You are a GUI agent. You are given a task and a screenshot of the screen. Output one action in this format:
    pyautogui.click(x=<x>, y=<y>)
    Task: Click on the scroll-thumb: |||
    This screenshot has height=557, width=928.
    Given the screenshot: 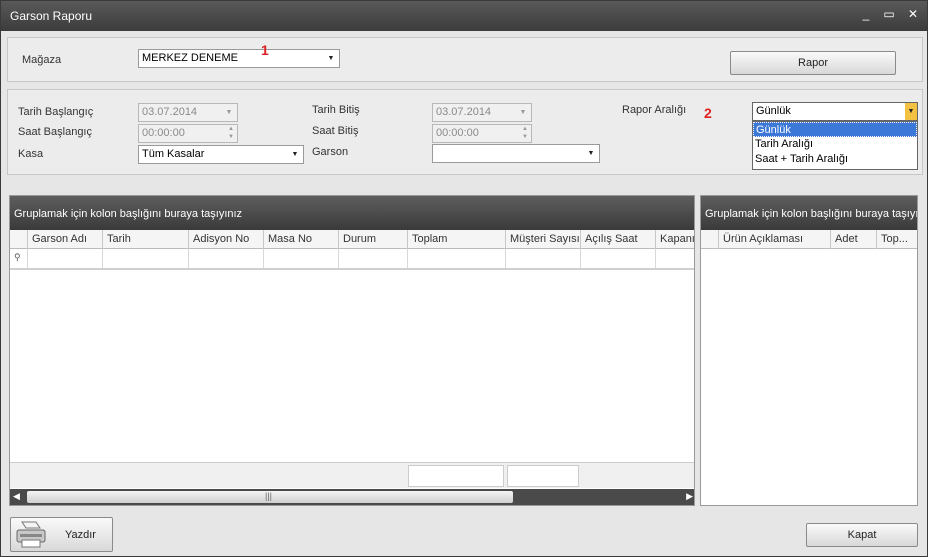 What is the action you would take?
    pyautogui.click(x=270, y=497)
    